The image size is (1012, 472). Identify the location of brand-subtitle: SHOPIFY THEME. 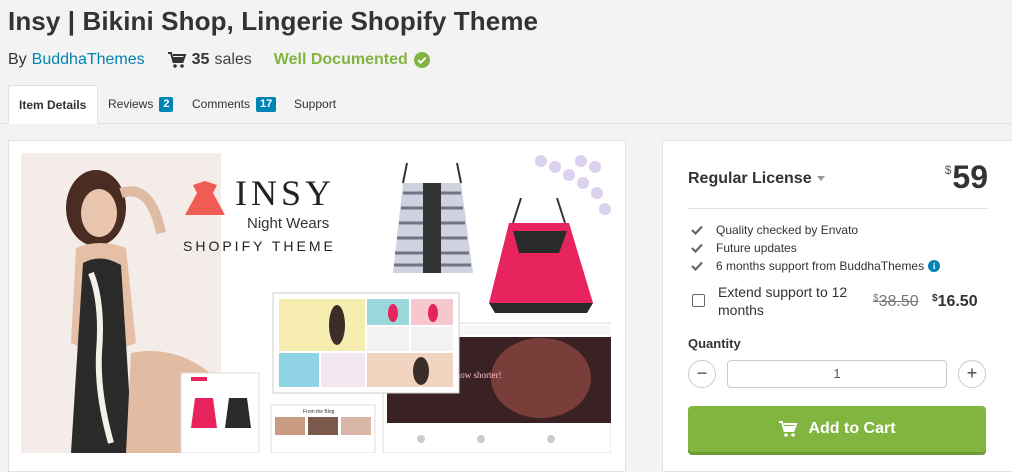
(259, 246).